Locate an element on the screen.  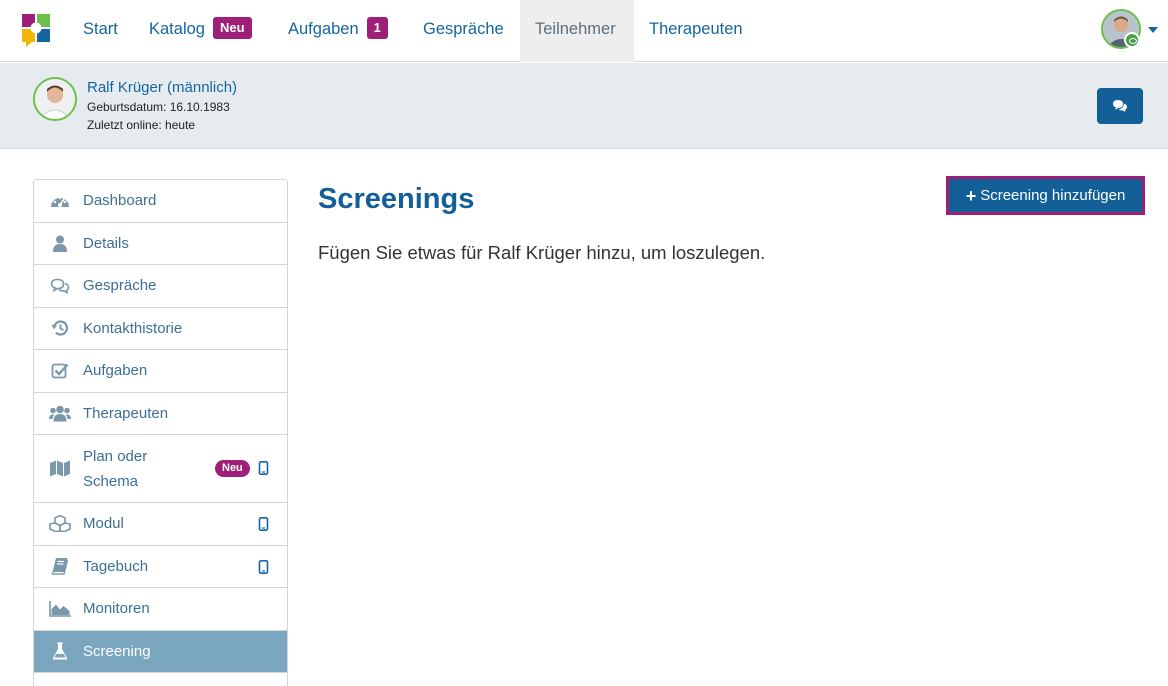
nav-therapeuten: Therapeuten is located at coordinates (696, 31).